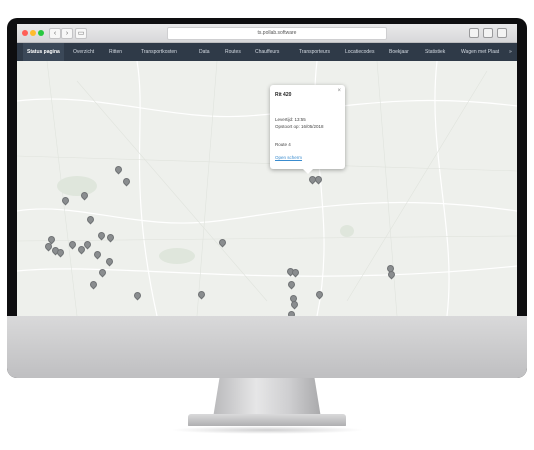 The image size is (534, 450). What do you see at coordinates (55, 33) in the screenshot?
I see `back-button: ‹` at bounding box center [55, 33].